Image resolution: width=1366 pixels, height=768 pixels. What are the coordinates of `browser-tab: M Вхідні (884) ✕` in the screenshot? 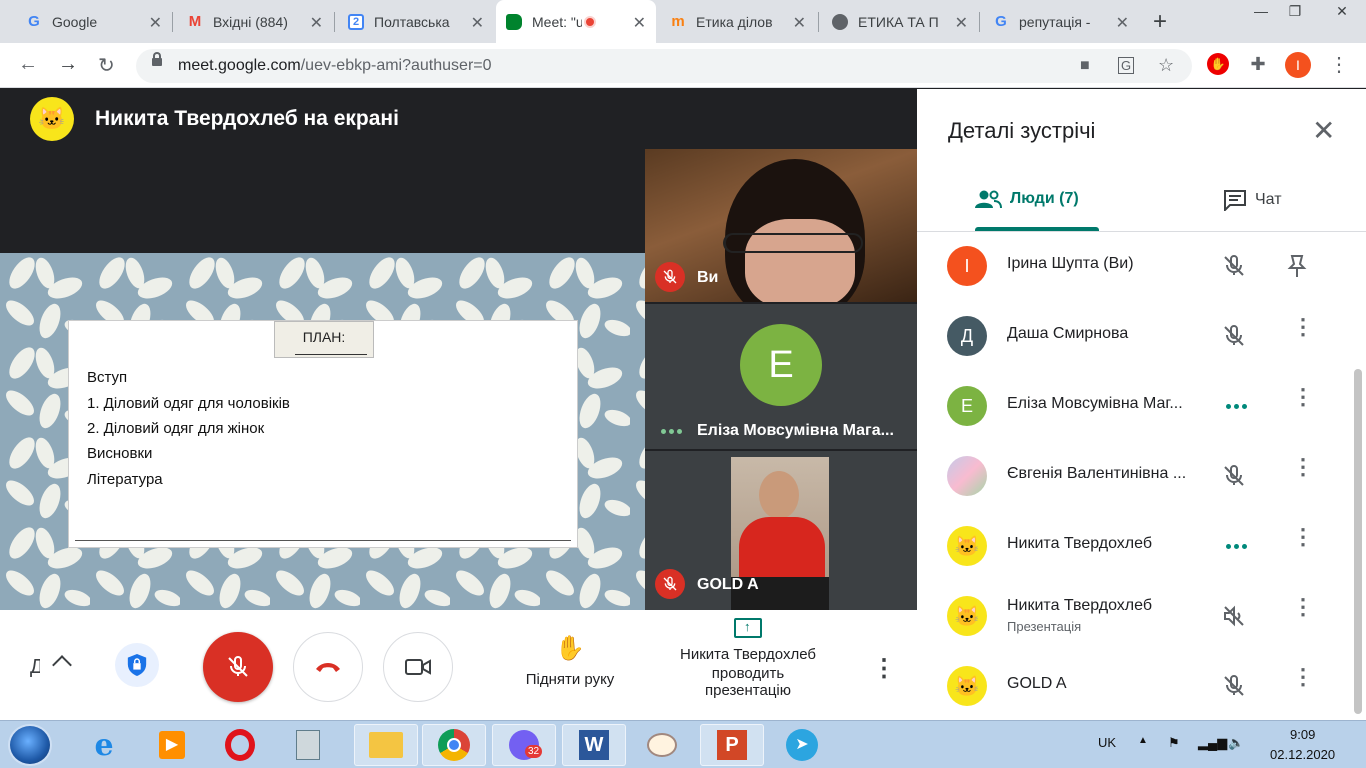 It's located at (255, 21).